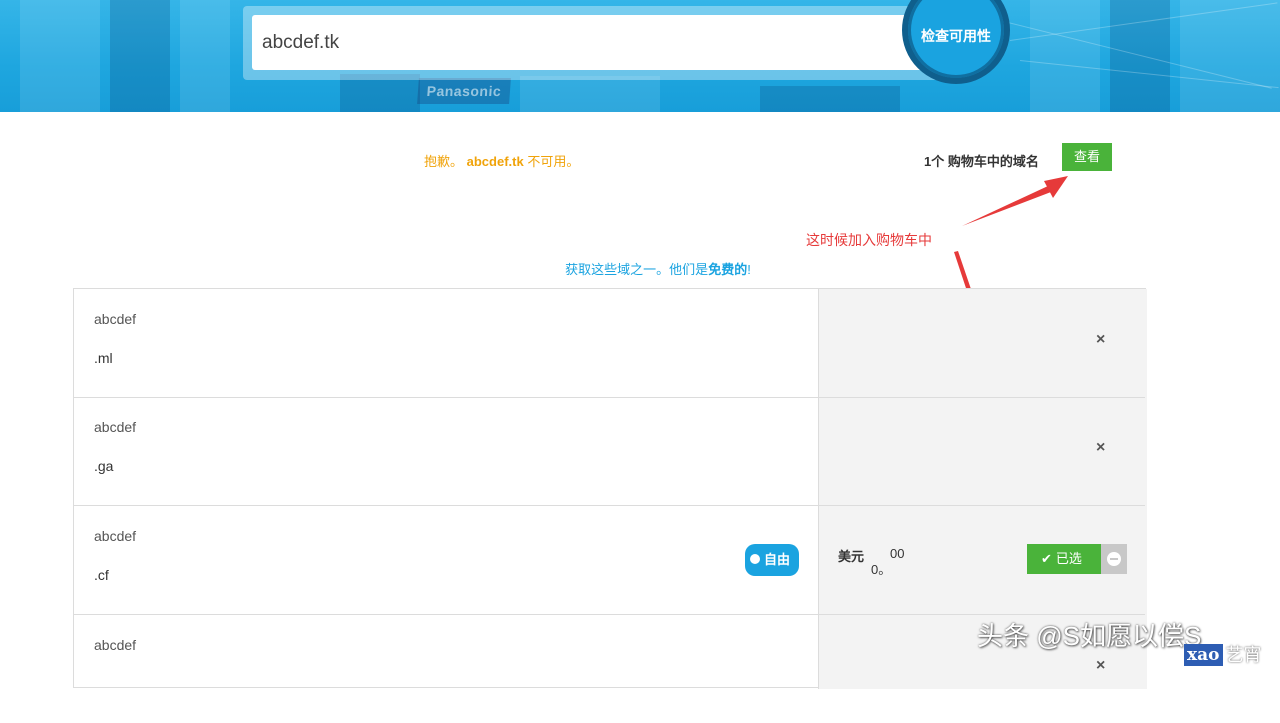 The image size is (1280, 723). I want to click on selected-label: 已选, so click(1068, 558).